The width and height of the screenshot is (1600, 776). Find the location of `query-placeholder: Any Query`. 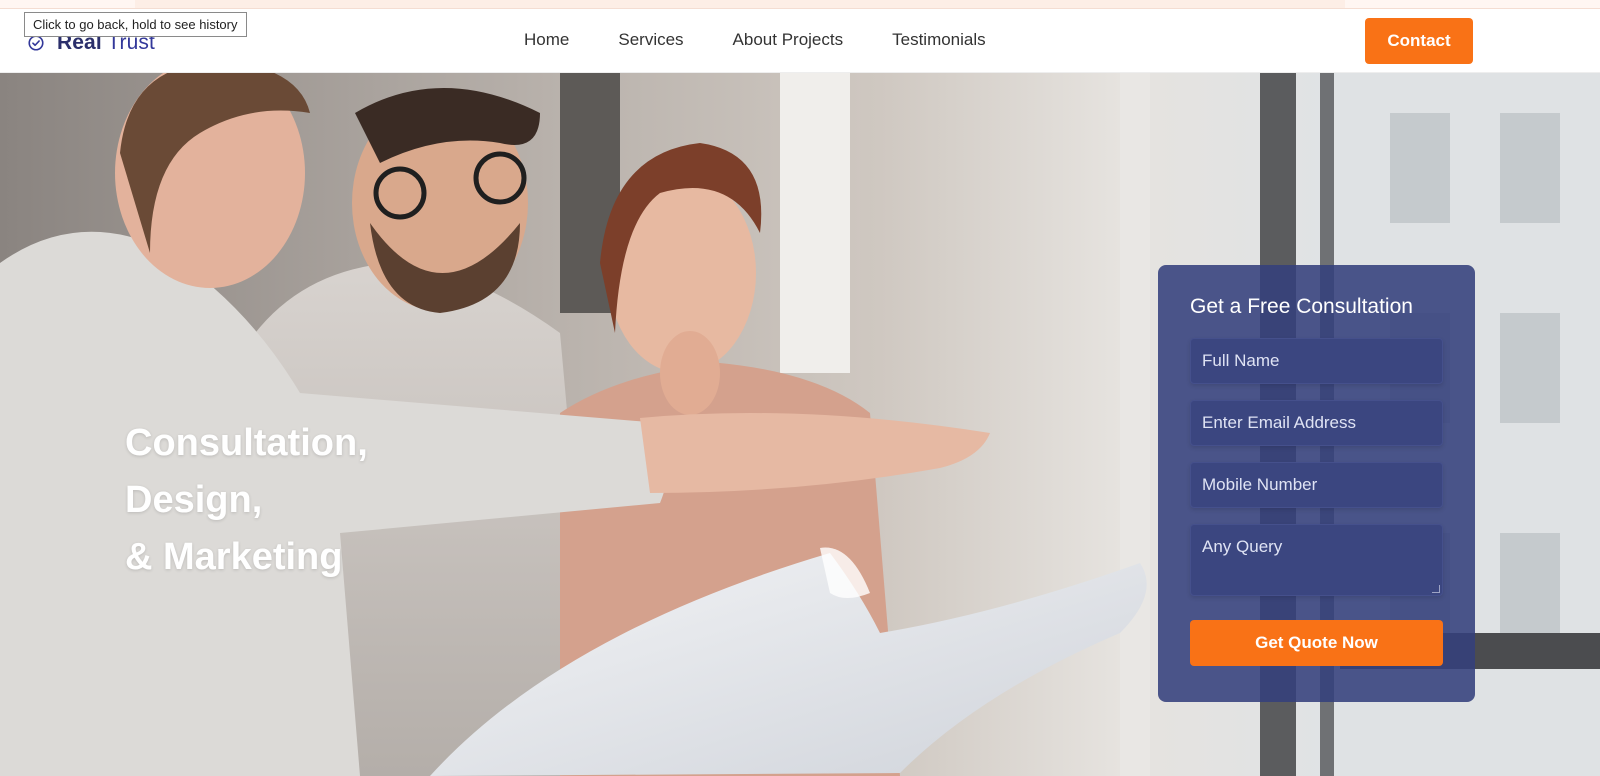

query-placeholder: Any Query is located at coordinates (1242, 546).